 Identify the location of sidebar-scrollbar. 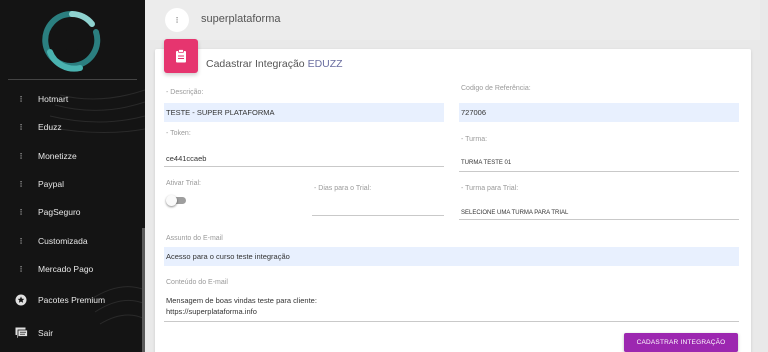
(143, 290).